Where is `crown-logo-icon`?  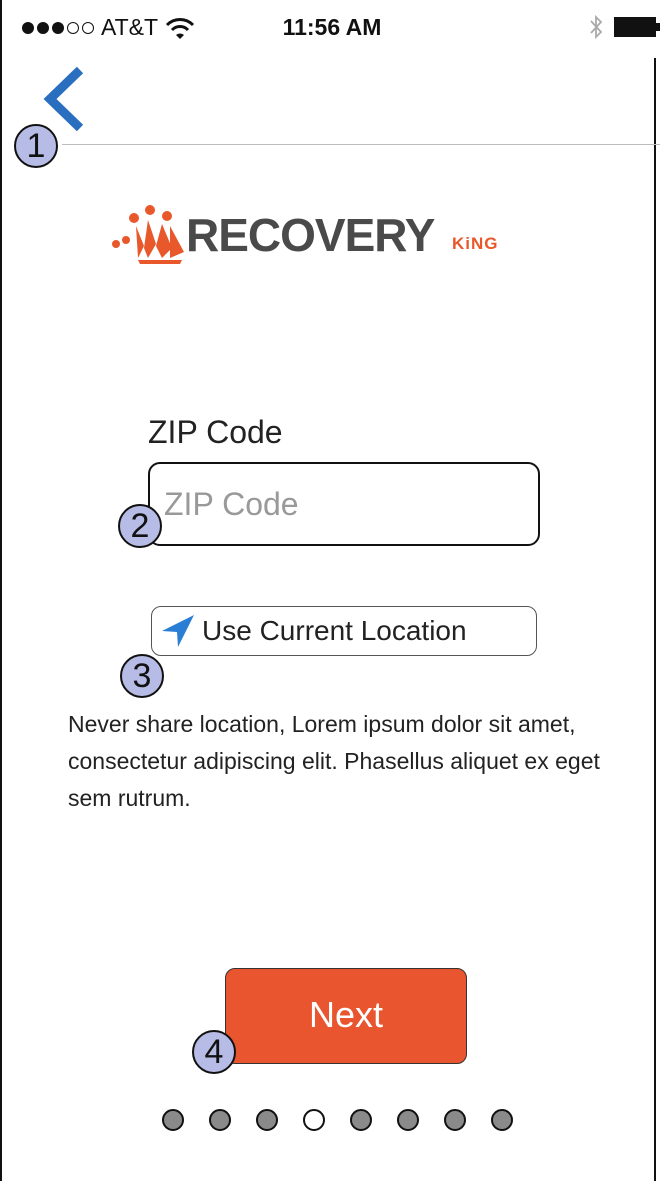
crown-logo-icon is located at coordinates (148, 234).